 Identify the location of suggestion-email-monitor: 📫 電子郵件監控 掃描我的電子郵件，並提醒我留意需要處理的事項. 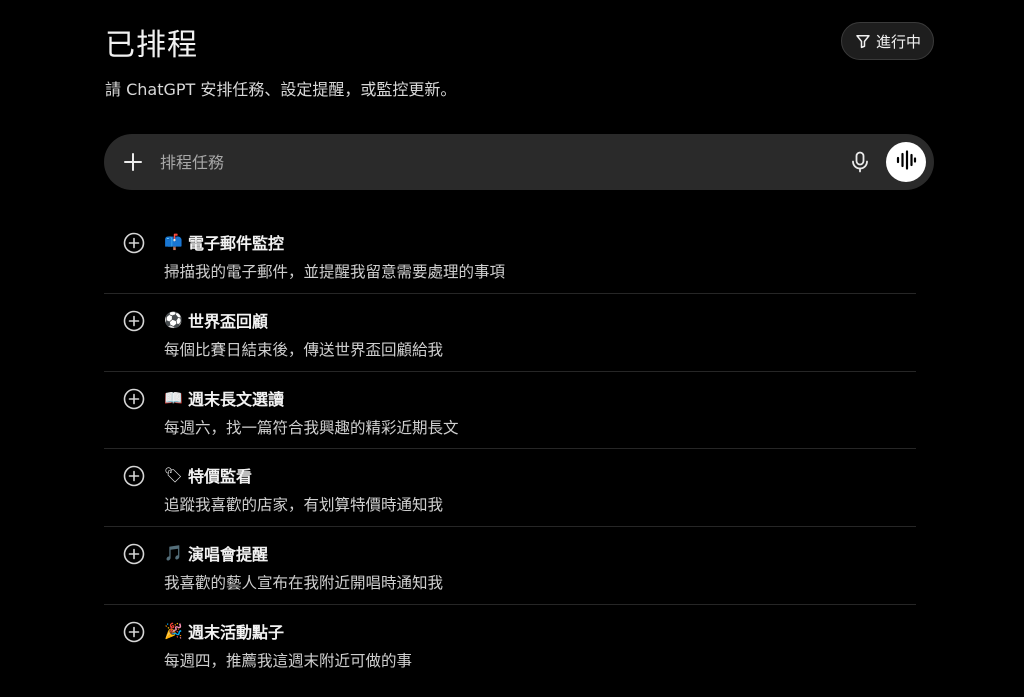
(510, 255).